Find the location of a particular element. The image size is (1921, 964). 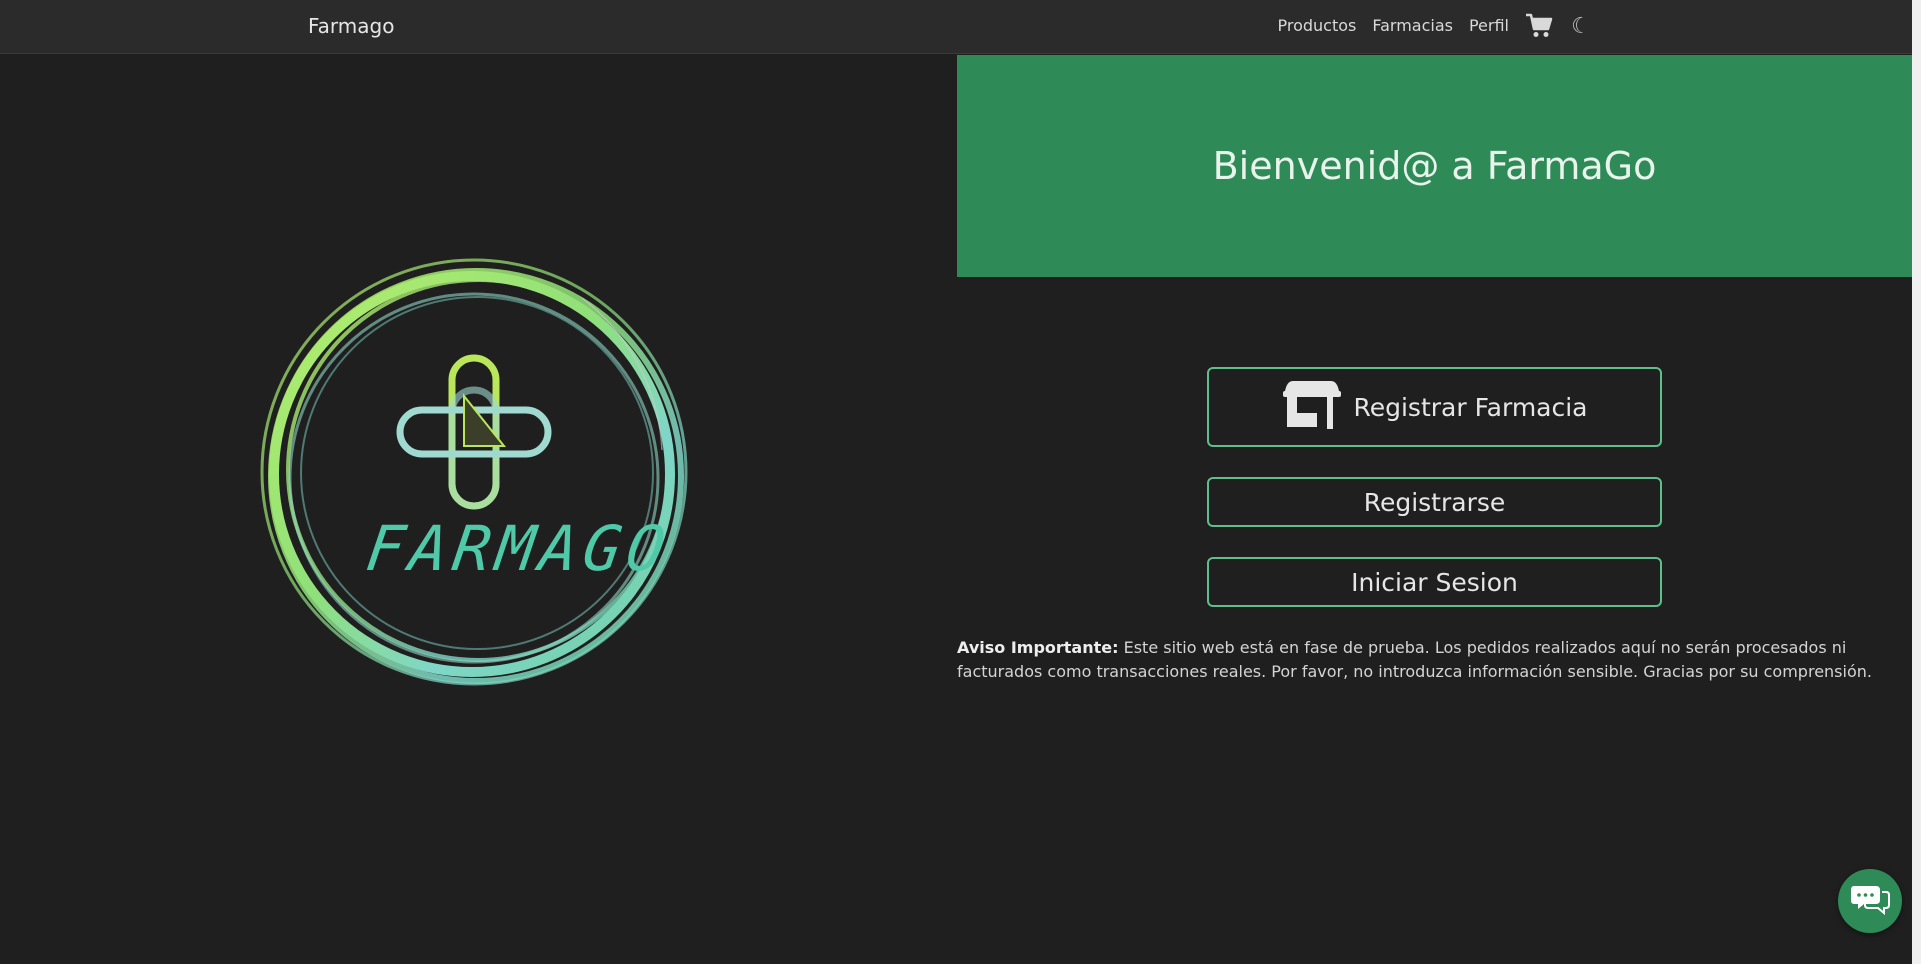

store-icon is located at coordinates (1312, 407).